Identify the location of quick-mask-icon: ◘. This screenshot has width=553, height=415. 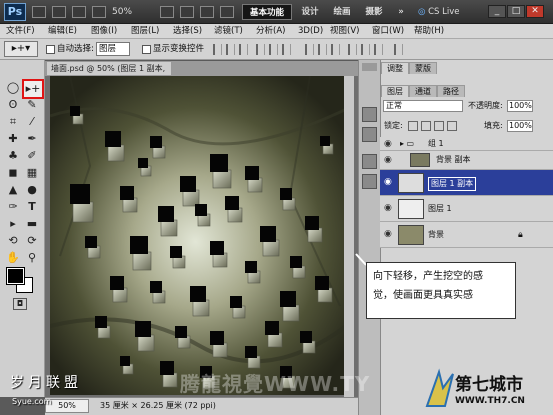
(20, 304).